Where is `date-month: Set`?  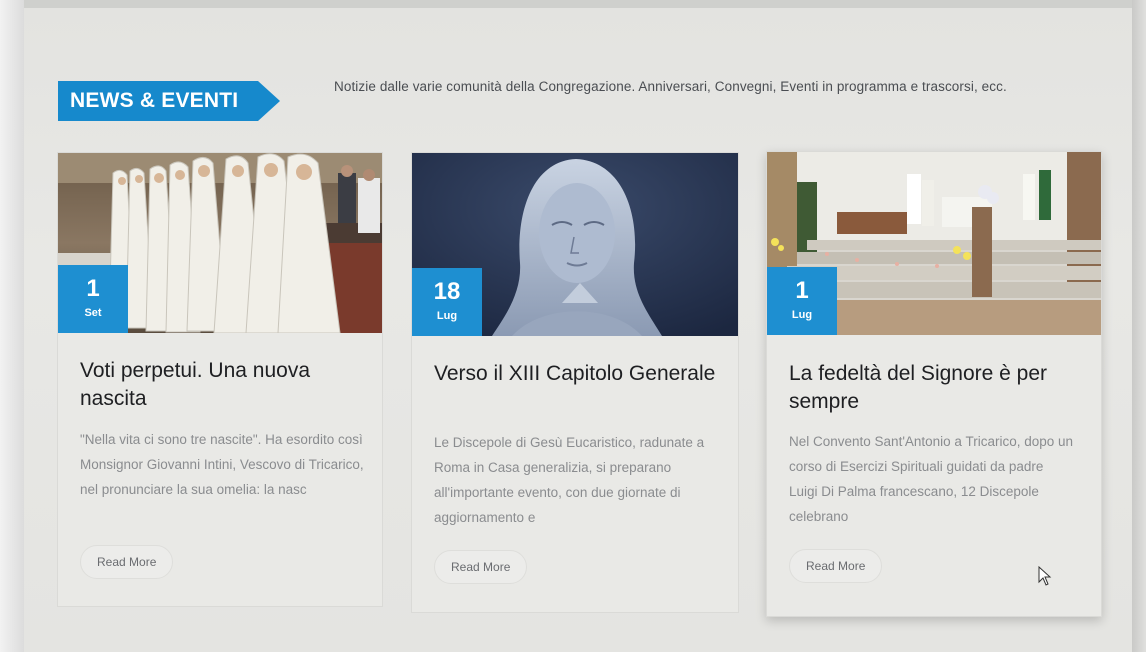 date-month: Set is located at coordinates (93, 313).